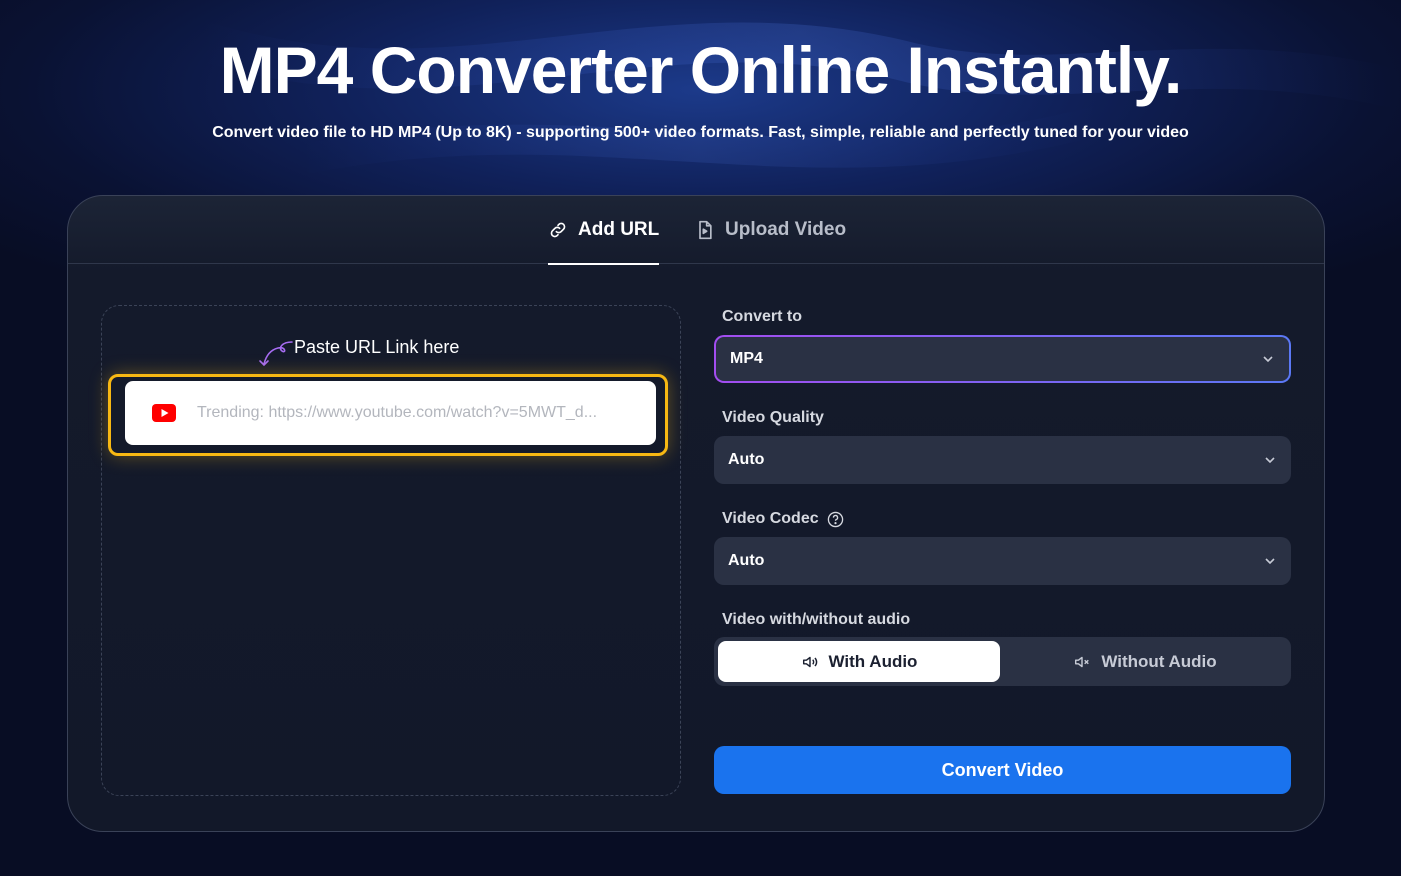  Describe the element at coordinates (762, 316) in the screenshot. I see `convert-to-label: Convert to` at that location.